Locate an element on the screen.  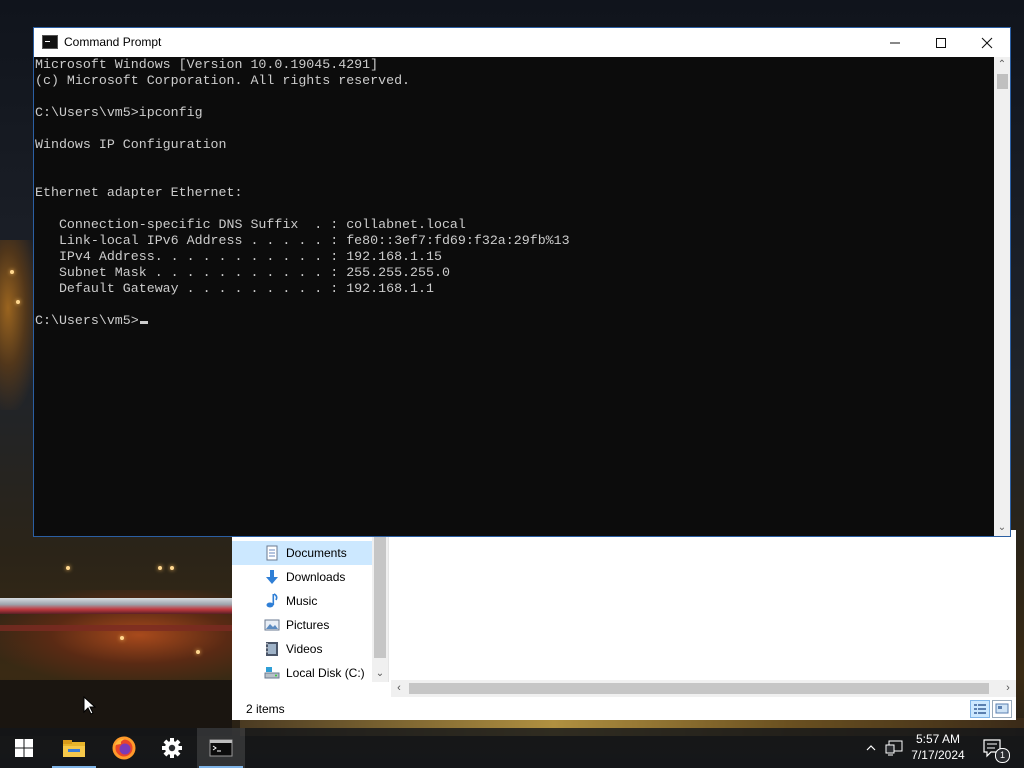
downloads-icon is located at coordinates (272, 577).